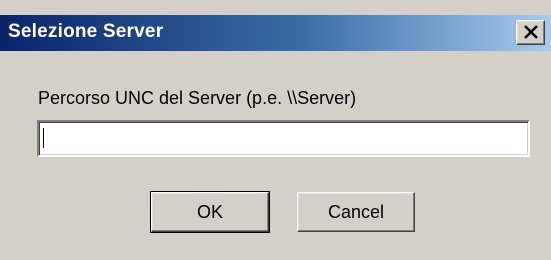 The image size is (551, 260). I want to click on server-path-label: Percorso UNC del Server (p.e. \\Server), so click(197, 98).